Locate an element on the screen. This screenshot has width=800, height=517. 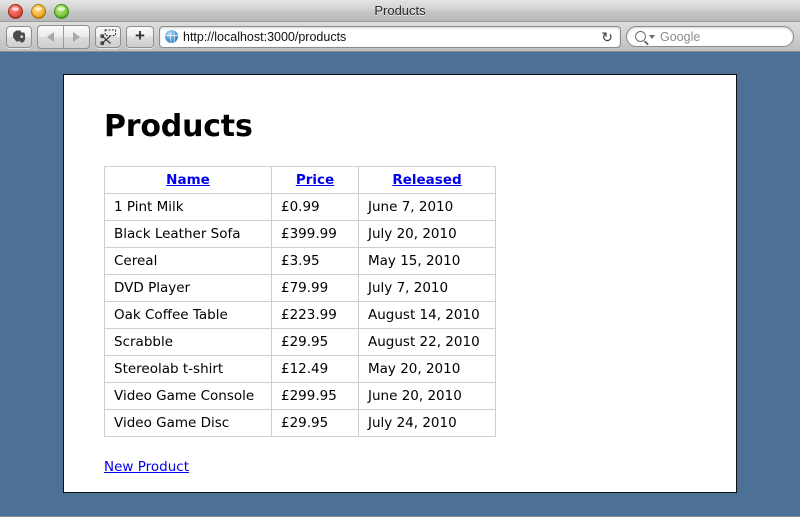
add-button: + is located at coordinates (140, 36).